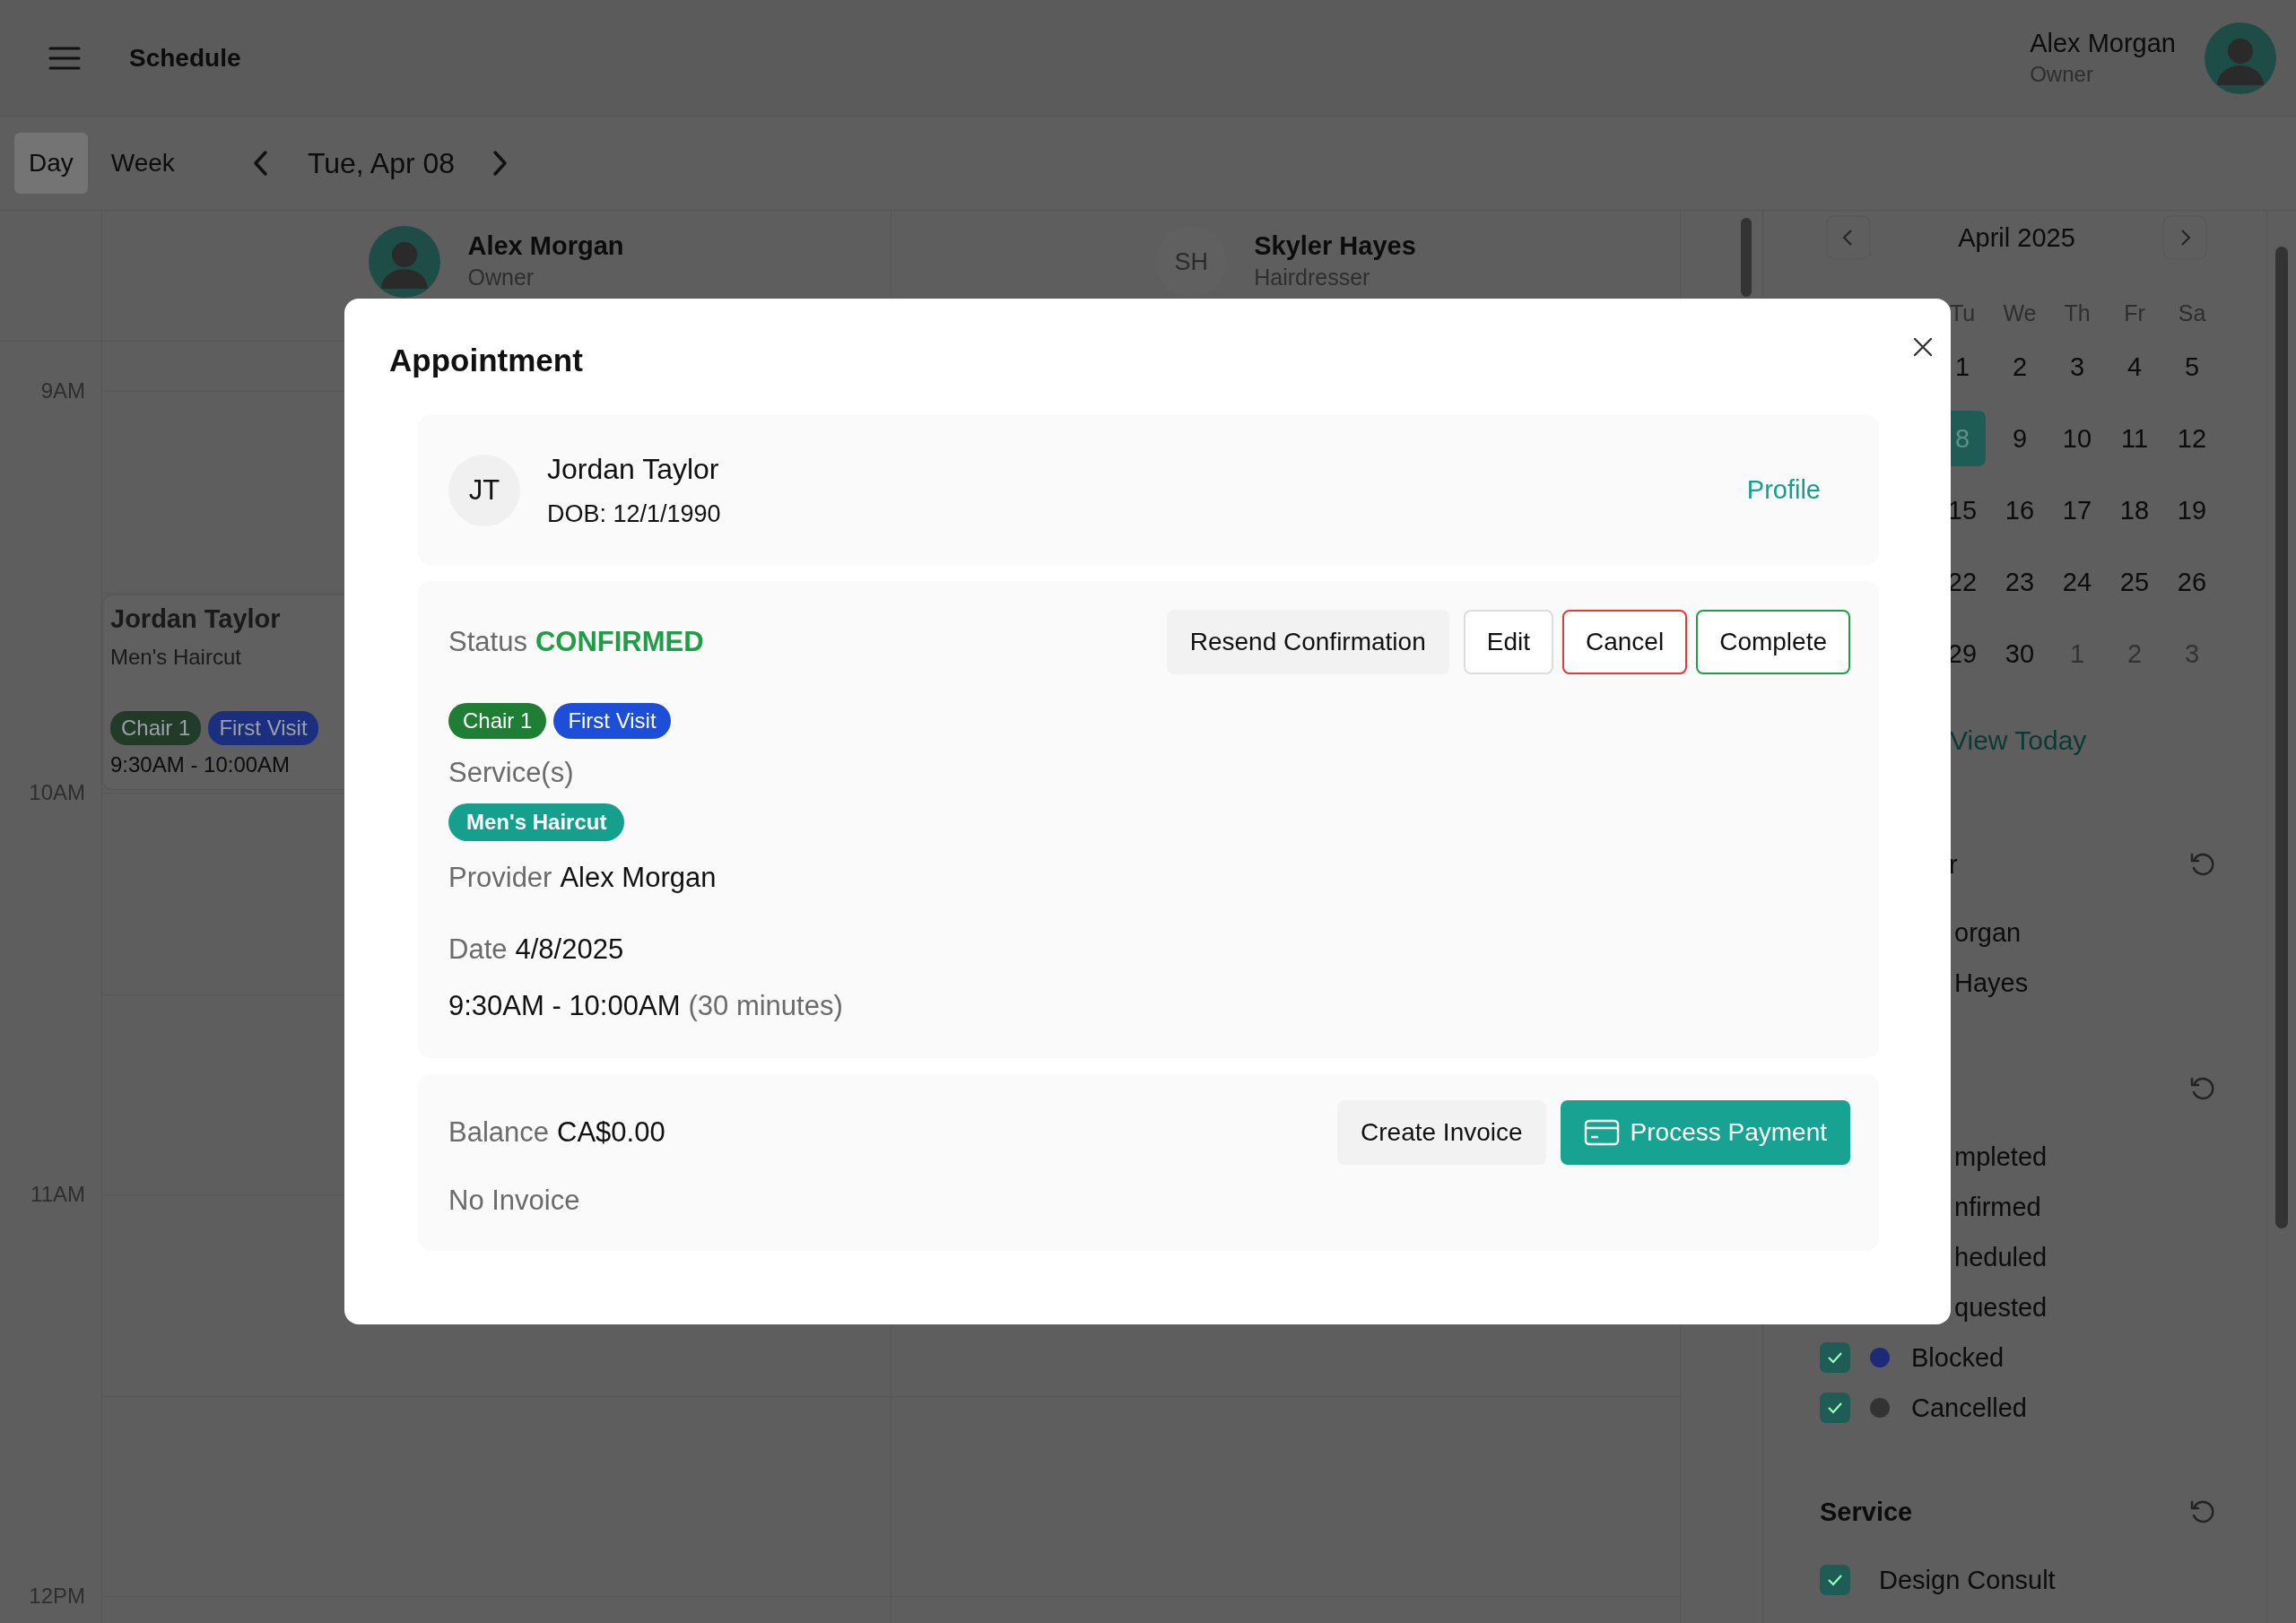 This screenshot has height=1623, width=2296. What do you see at coordinates (2192, 510) in the screenshot?
I see `calendar-day: 19` at bounding box center [2192, 510].